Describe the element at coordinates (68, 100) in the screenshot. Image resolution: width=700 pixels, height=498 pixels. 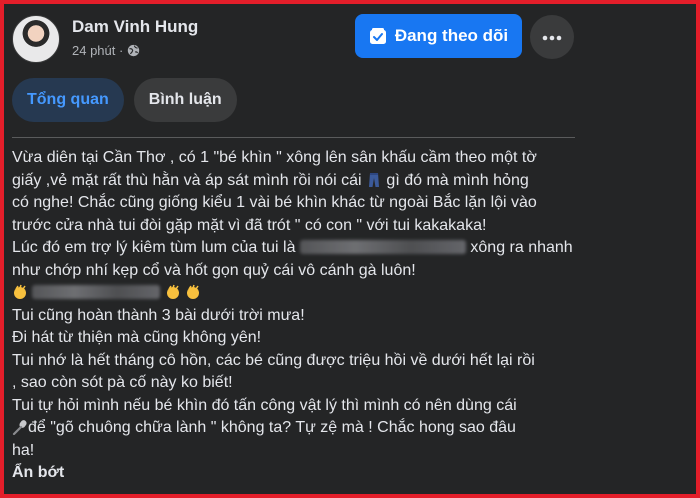
I see `tab-overview: Tổng quan` at that location.